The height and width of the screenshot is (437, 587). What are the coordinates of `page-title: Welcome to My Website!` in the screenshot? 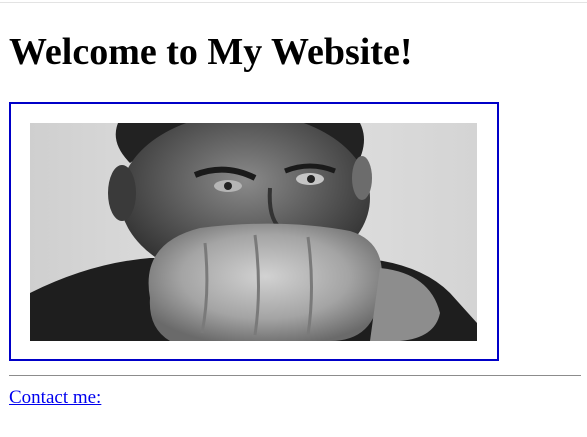 It's located at (211, 52).